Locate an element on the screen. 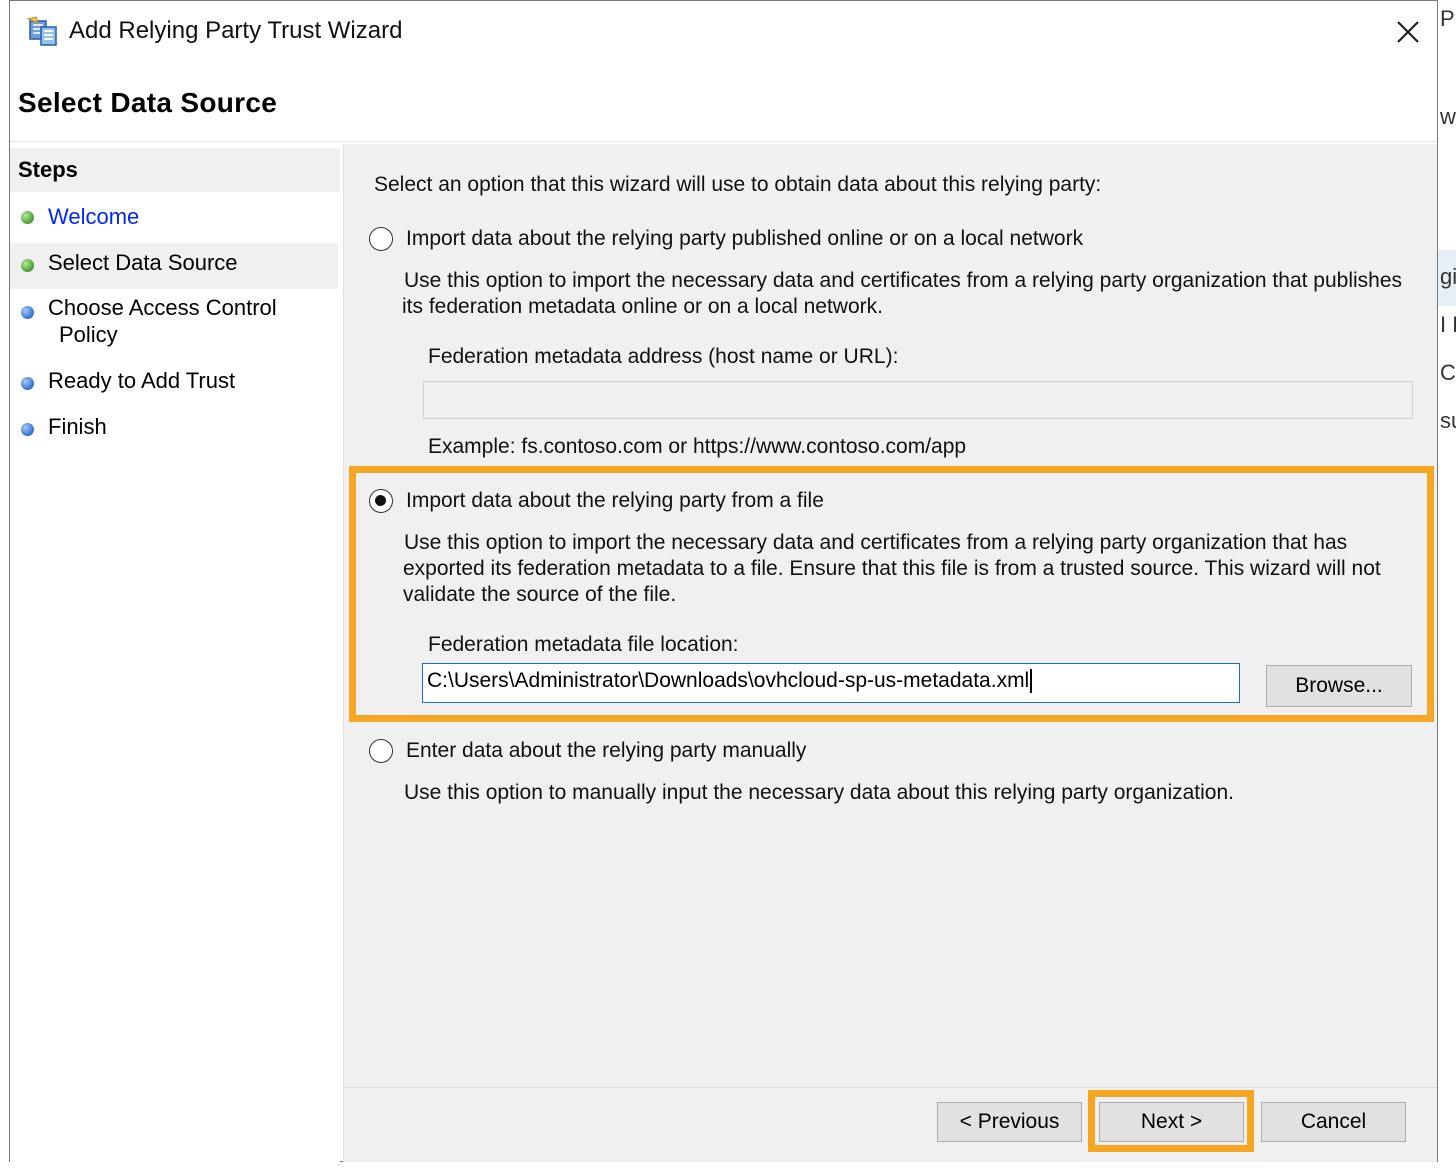 Image resolution: width=1456 pixels, height=1168 pixels. option-file-description: validate the source of the file. is located at coordinates (540, 594).